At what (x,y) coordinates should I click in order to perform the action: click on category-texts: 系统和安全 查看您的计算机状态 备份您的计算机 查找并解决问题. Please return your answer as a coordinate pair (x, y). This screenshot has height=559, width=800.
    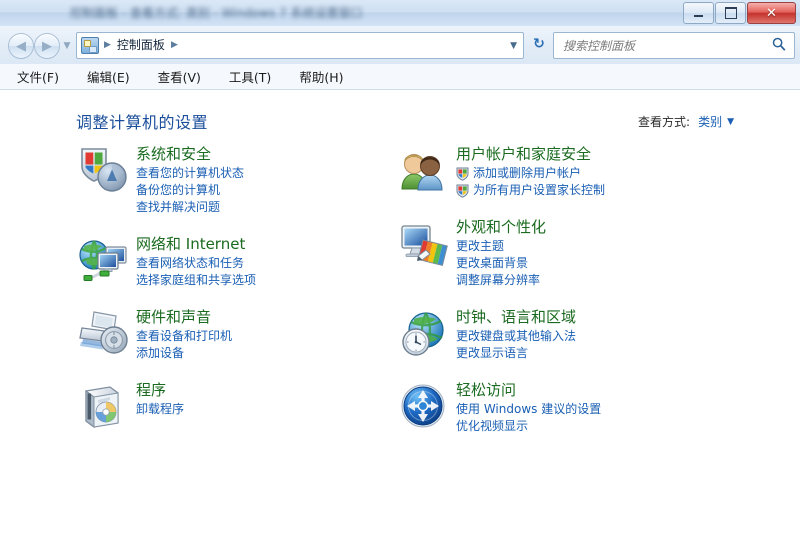
    Looking at the image, I should click on (190, 179).